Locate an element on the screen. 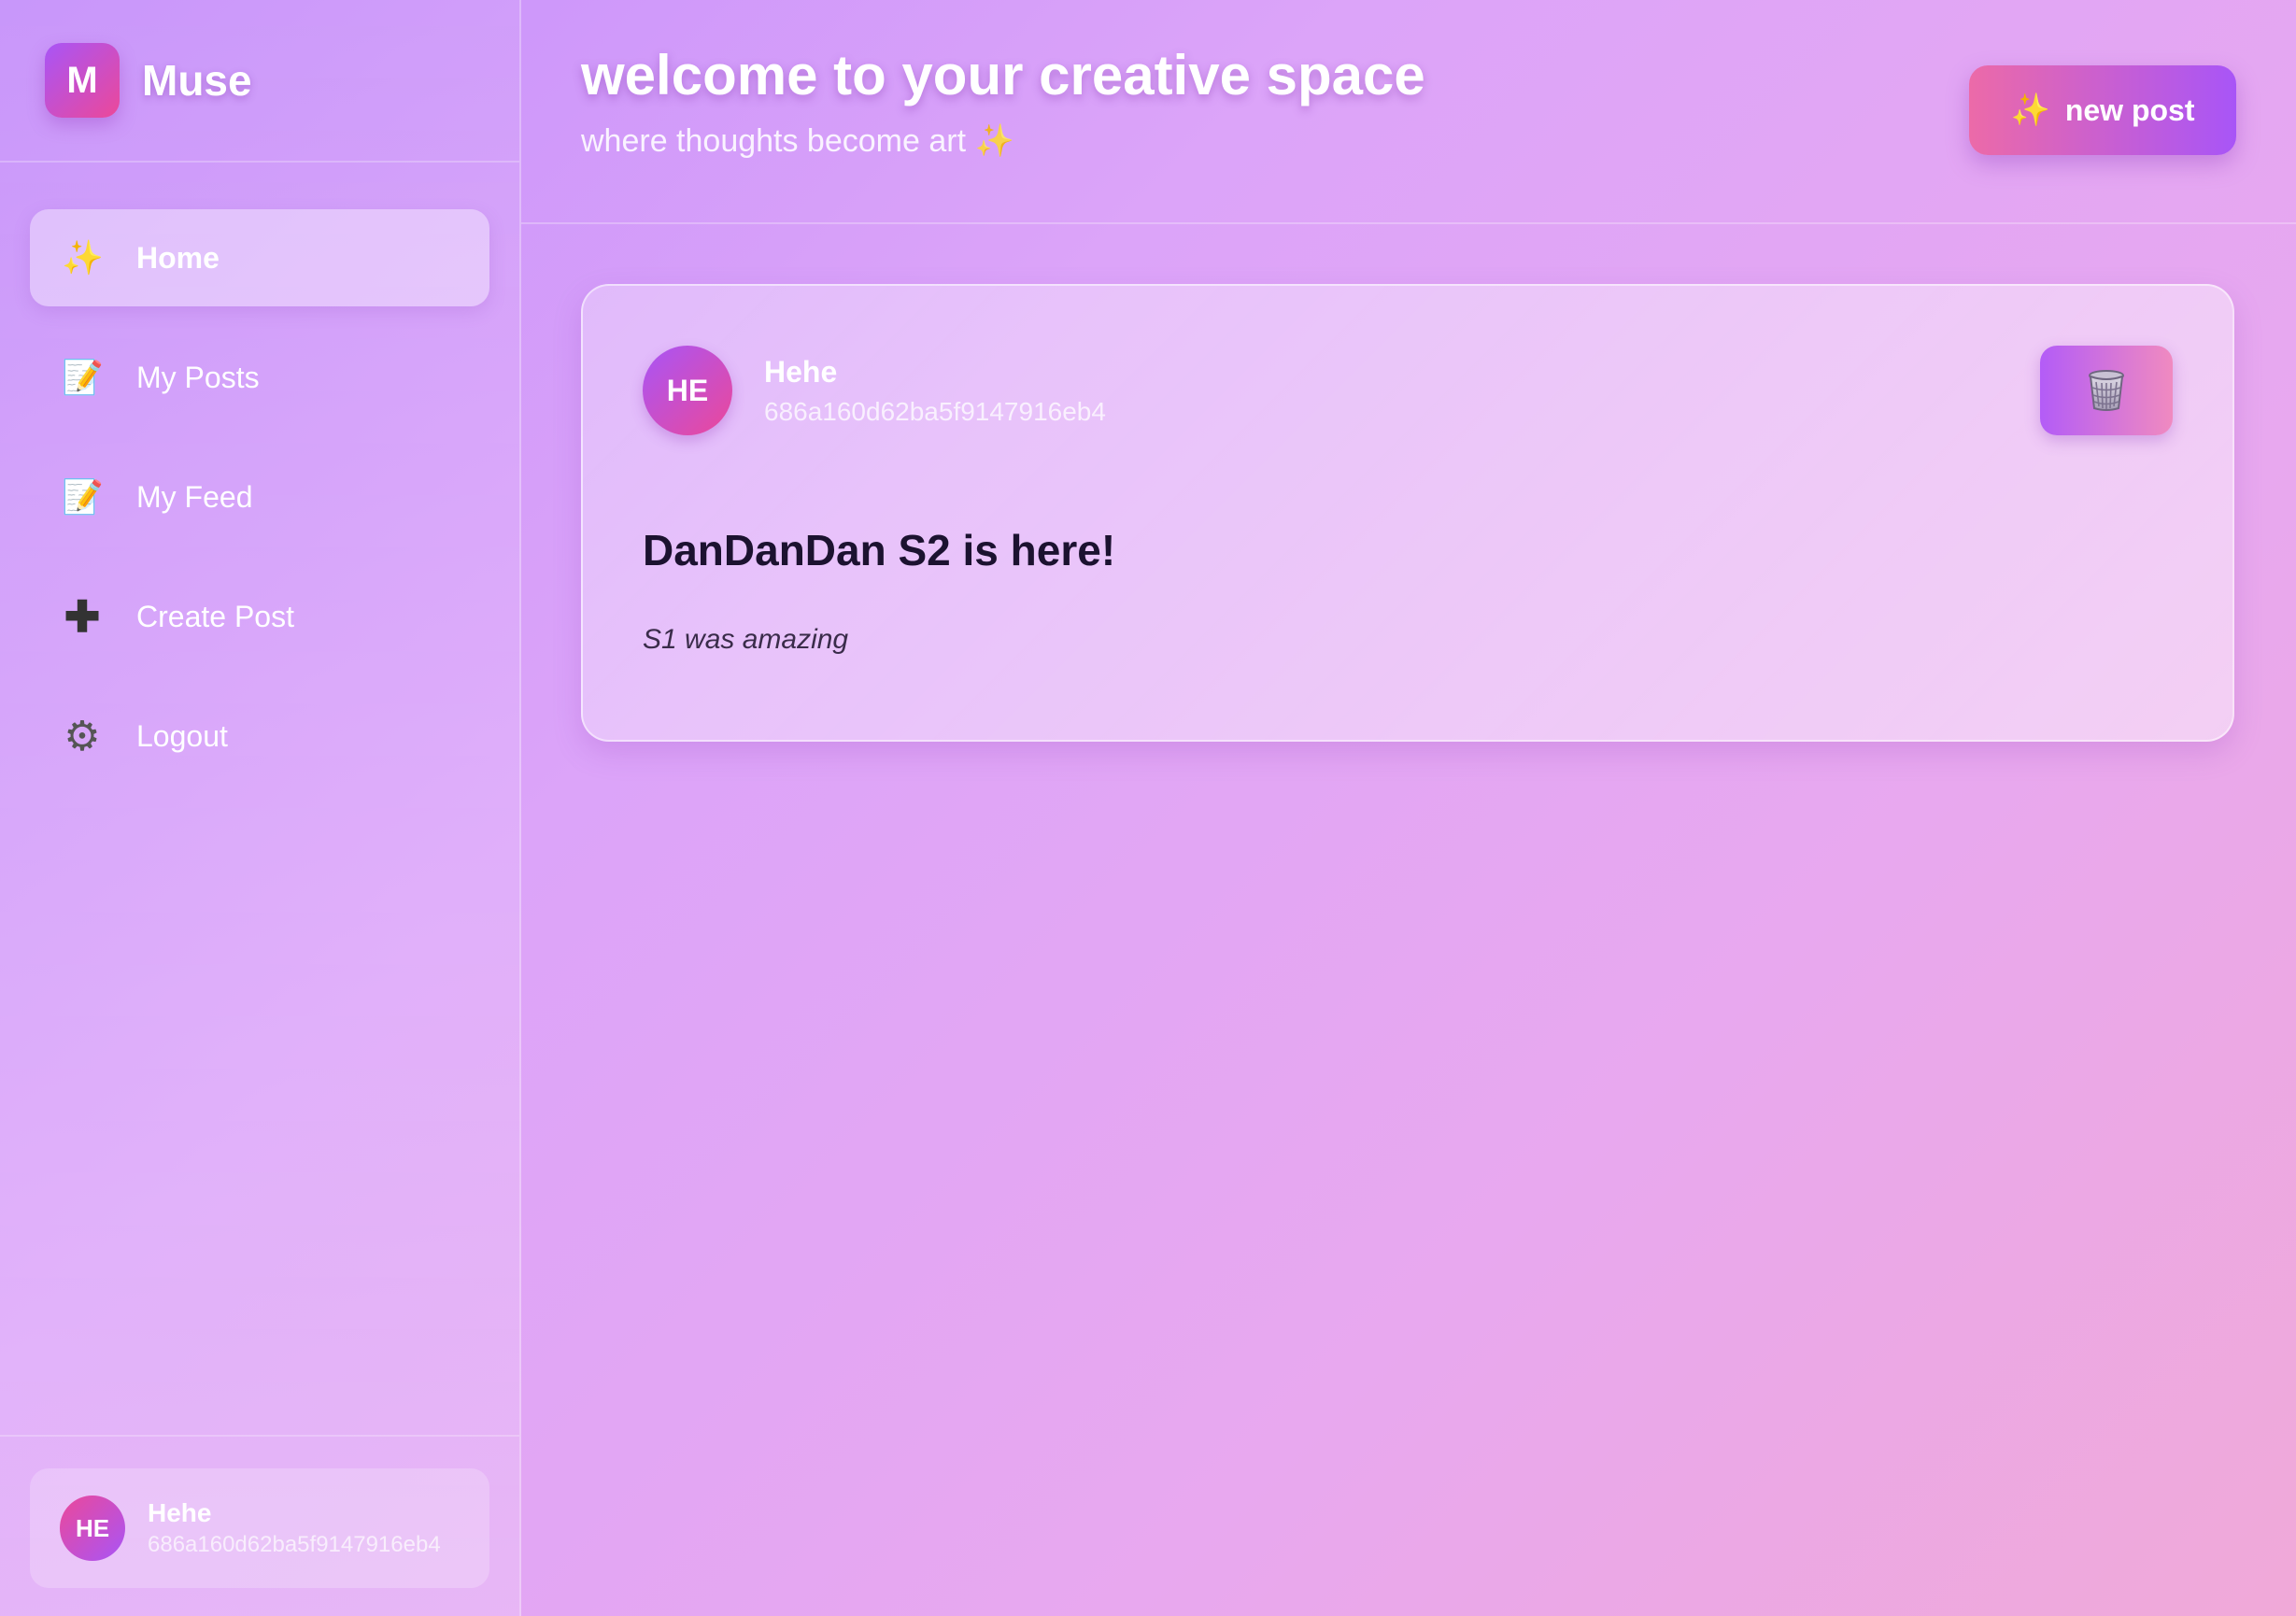 The height and width of the screenshot is (1616, 2296). sidebar-item-my-posts: 📝 My Posts is located at coordinates (259, 377).